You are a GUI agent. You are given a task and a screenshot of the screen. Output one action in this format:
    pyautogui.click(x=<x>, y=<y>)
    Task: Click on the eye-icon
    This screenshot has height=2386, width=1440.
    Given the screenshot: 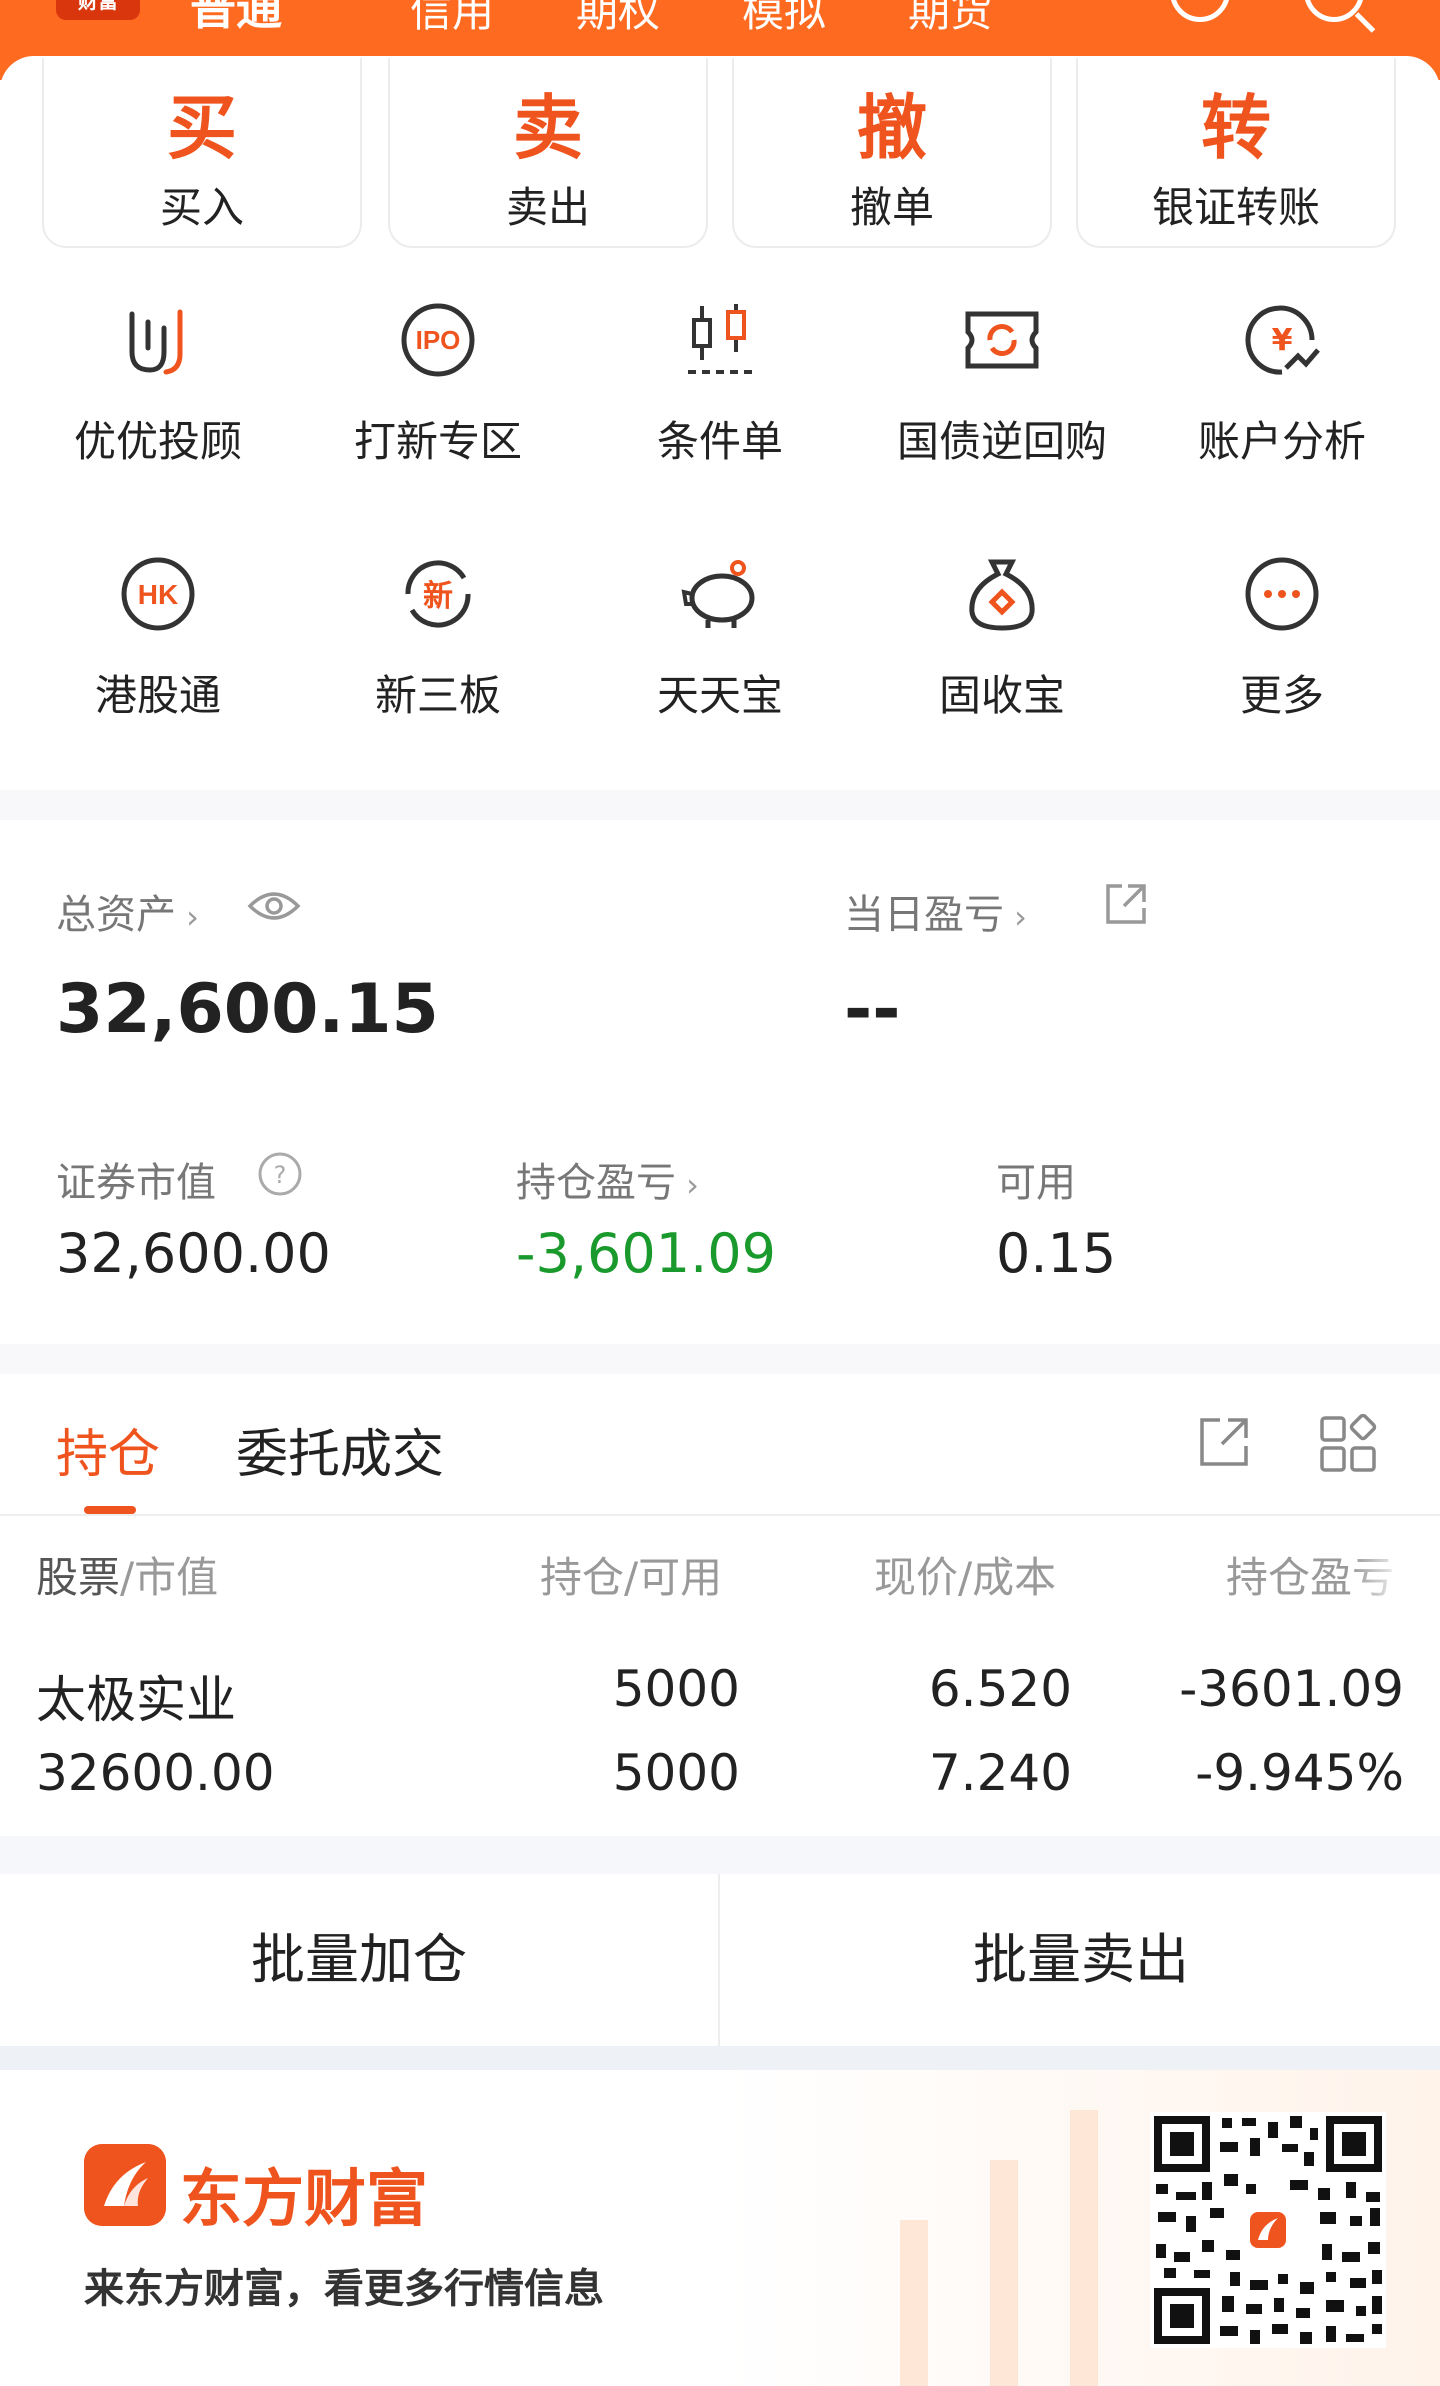 What is the action you would take?
    pyautogui.click(x=274, y=906)
    